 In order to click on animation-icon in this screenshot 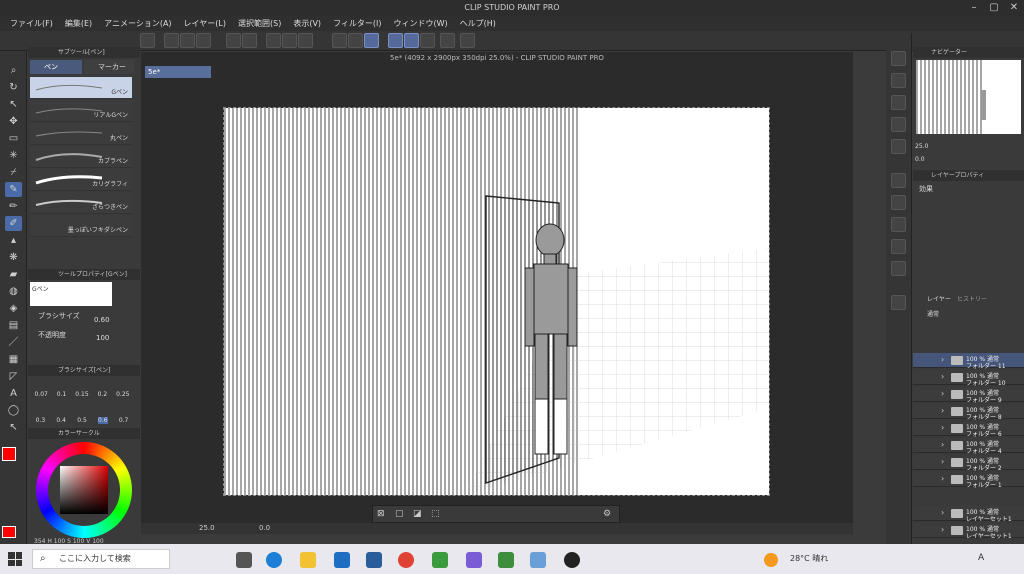, I will do `click(898, 224)`.